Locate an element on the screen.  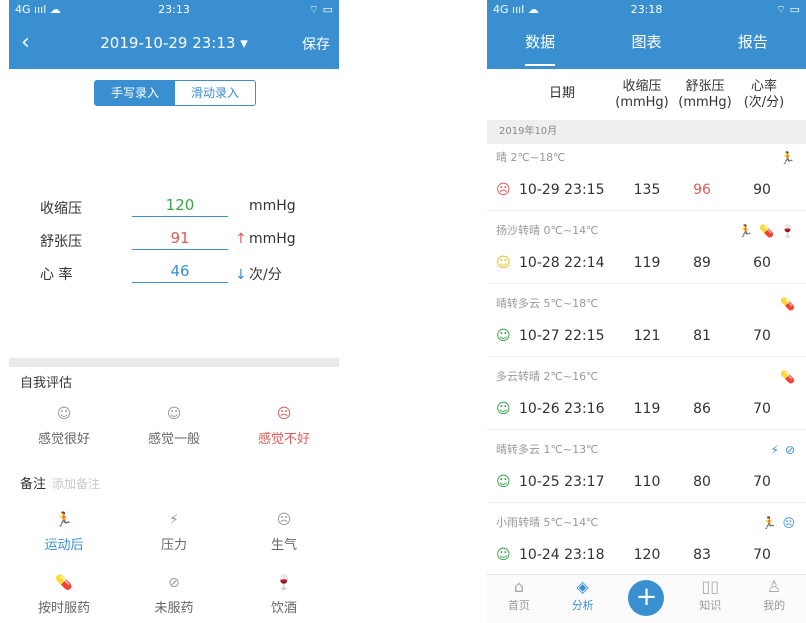
feel-normal-option: ☺ 感觉一般 is located at coordinates (174, 425).